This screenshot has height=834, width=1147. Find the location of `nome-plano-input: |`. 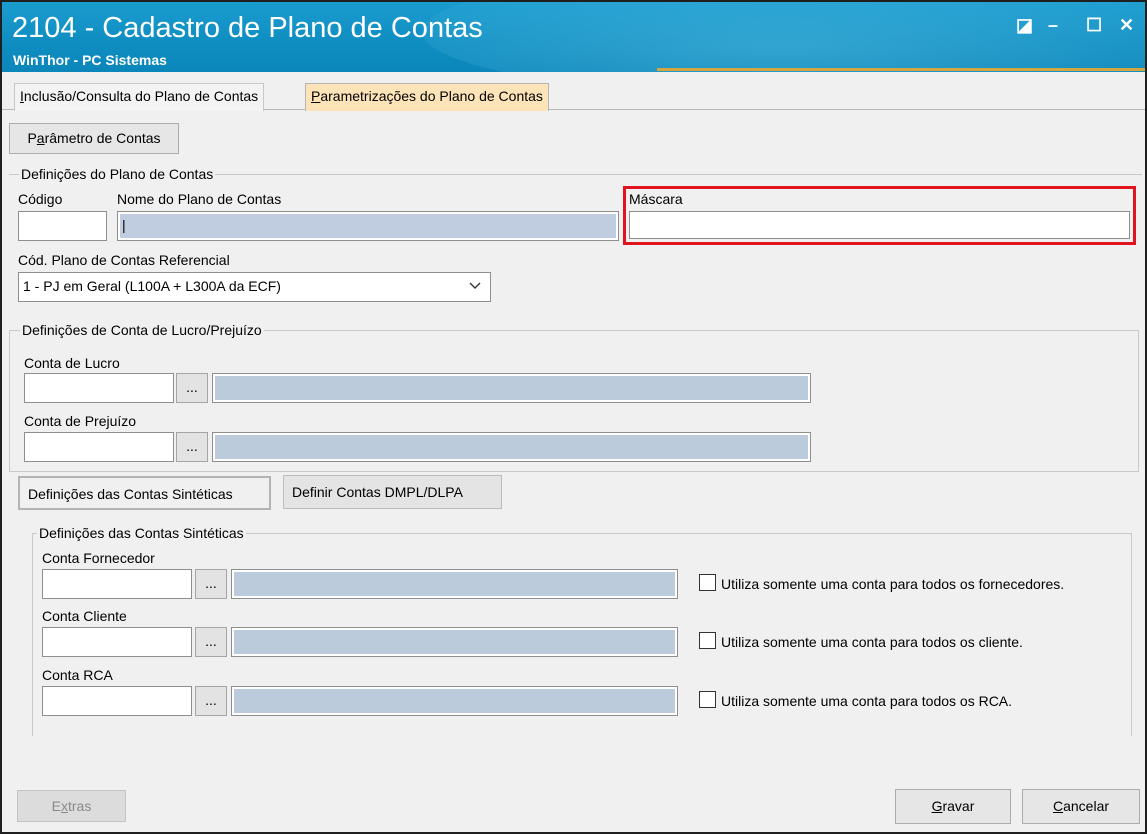

nome-plano-input: | is located at coordinates (368, 226).